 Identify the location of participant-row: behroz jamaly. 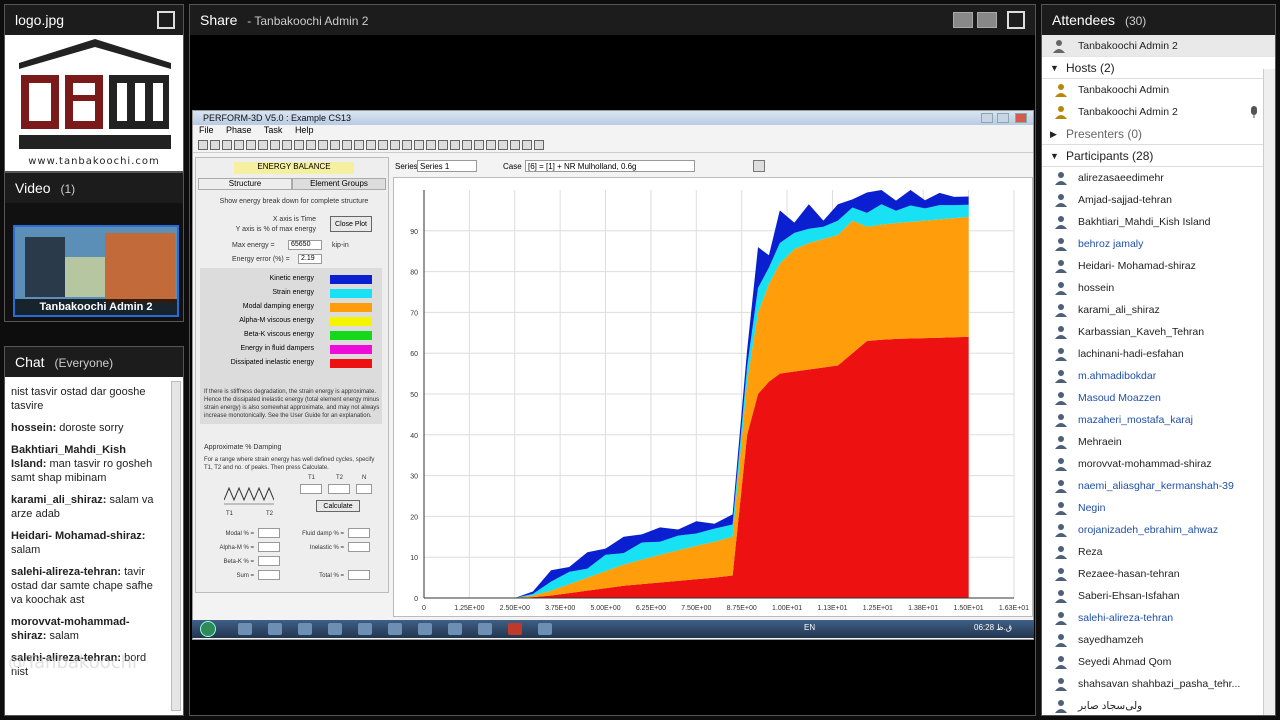
(1158, 244).